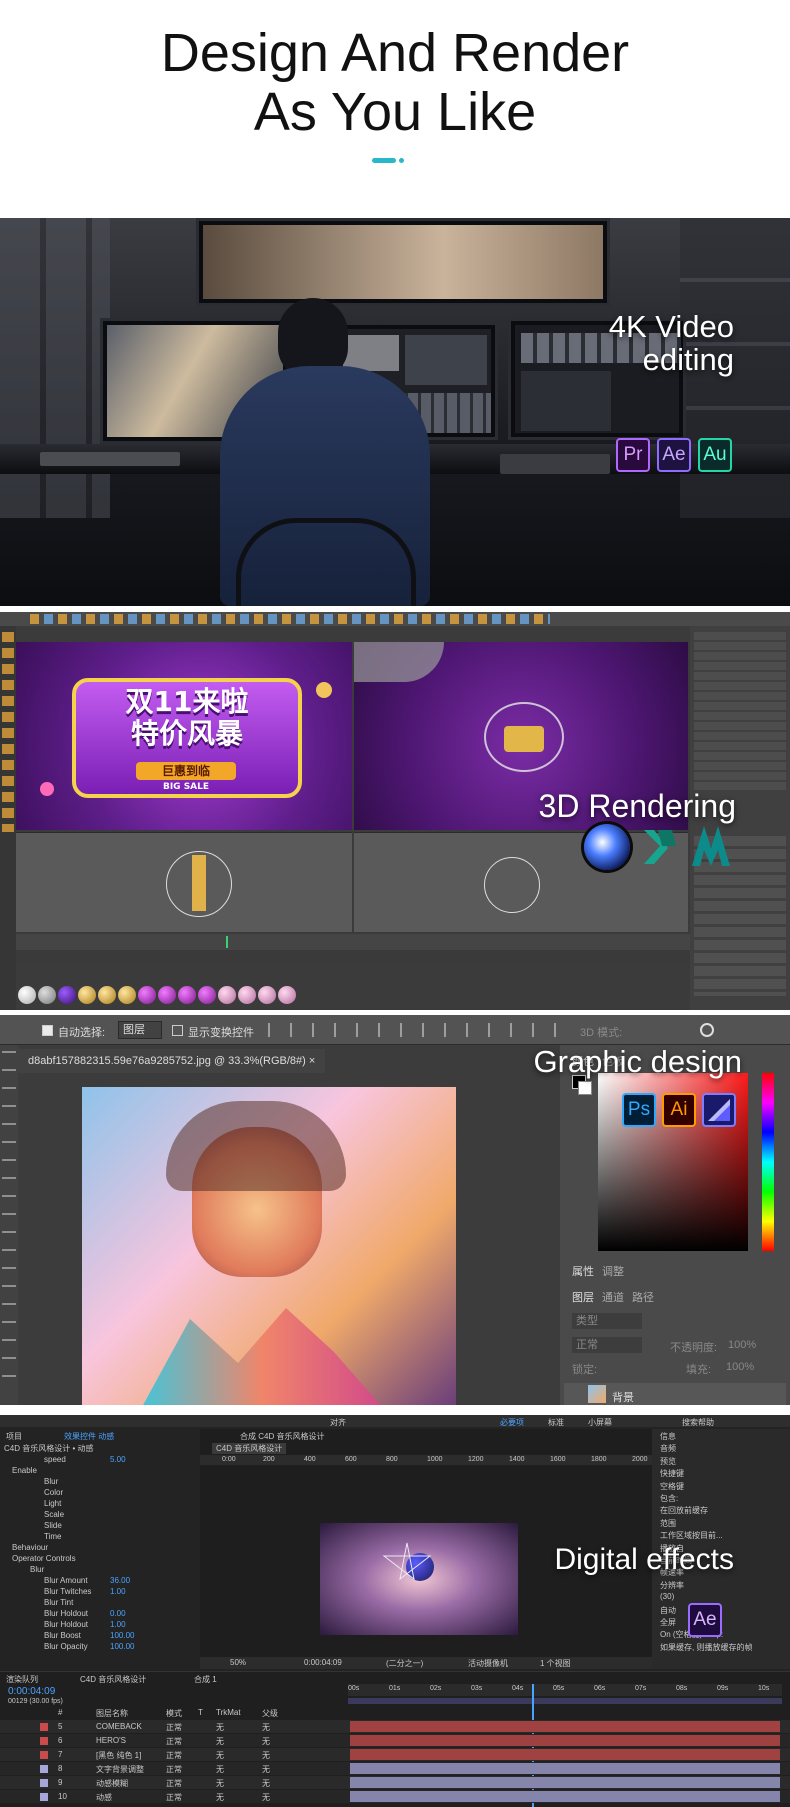 Image resolution: width=790 pixels, height=1807 pixels. Describe the element at coordinates (613, 1297) in the screenshot. I see `channels-tab: 通道` at that location.